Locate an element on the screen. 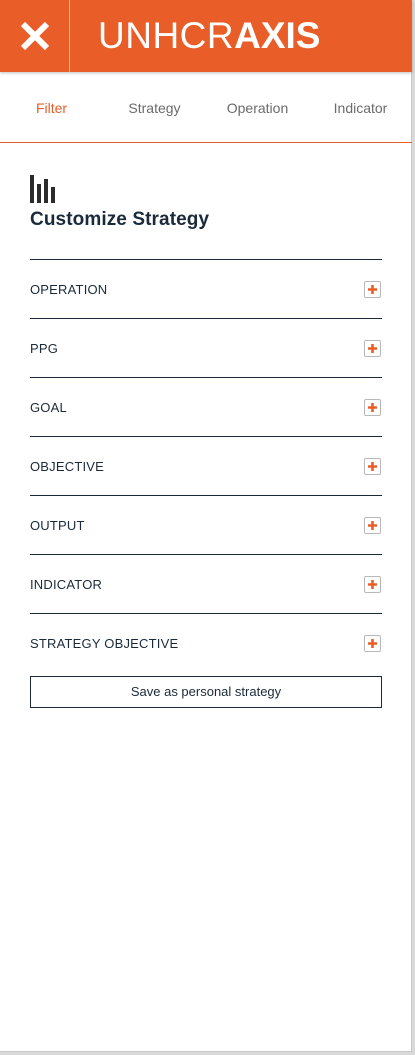  save-personal-strategy-button: Save as personal strategy is located at coordinates (206, 692).